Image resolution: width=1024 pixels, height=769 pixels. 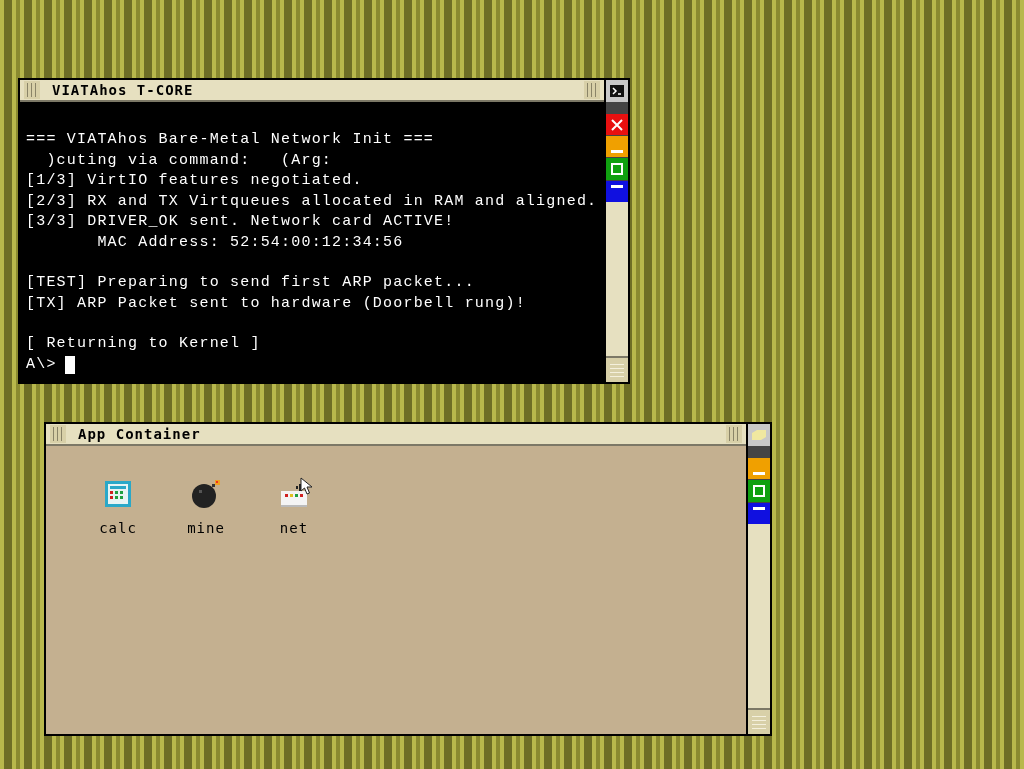 I want to click on terminal-line: === VIATAhos Bare-Metal Network Init ===, so click(x=231, y=140).